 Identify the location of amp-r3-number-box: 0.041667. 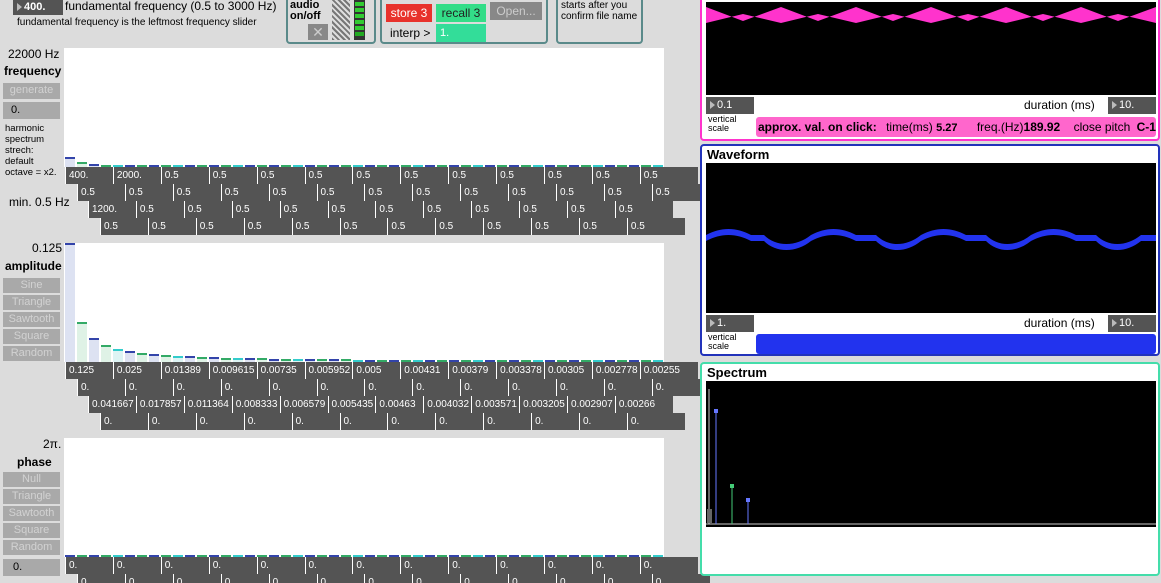
(111, 404).